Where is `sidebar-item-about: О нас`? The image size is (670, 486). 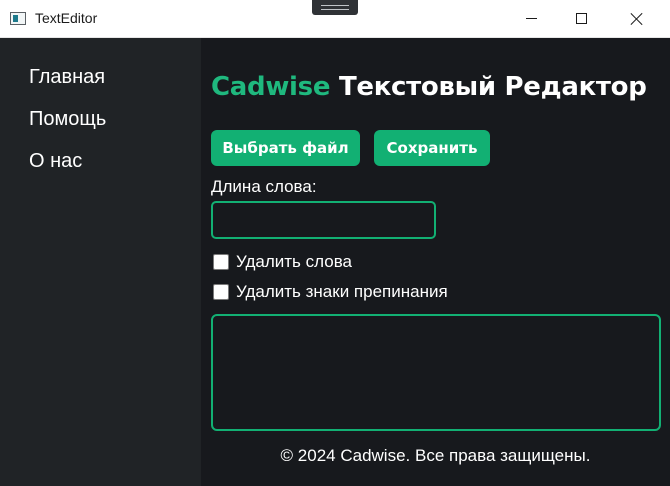 sidebar-item-about: О нас is located at coordinates (55, 161).